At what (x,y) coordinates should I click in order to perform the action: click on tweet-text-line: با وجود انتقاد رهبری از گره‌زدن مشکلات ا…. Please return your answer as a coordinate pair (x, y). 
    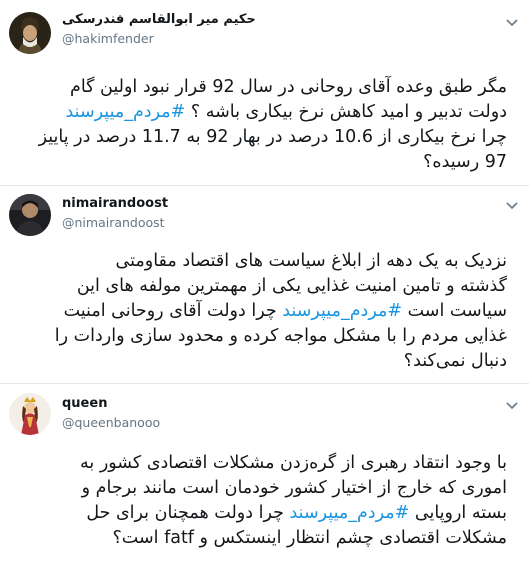
    Looking at the image, I should click on (293, 463).